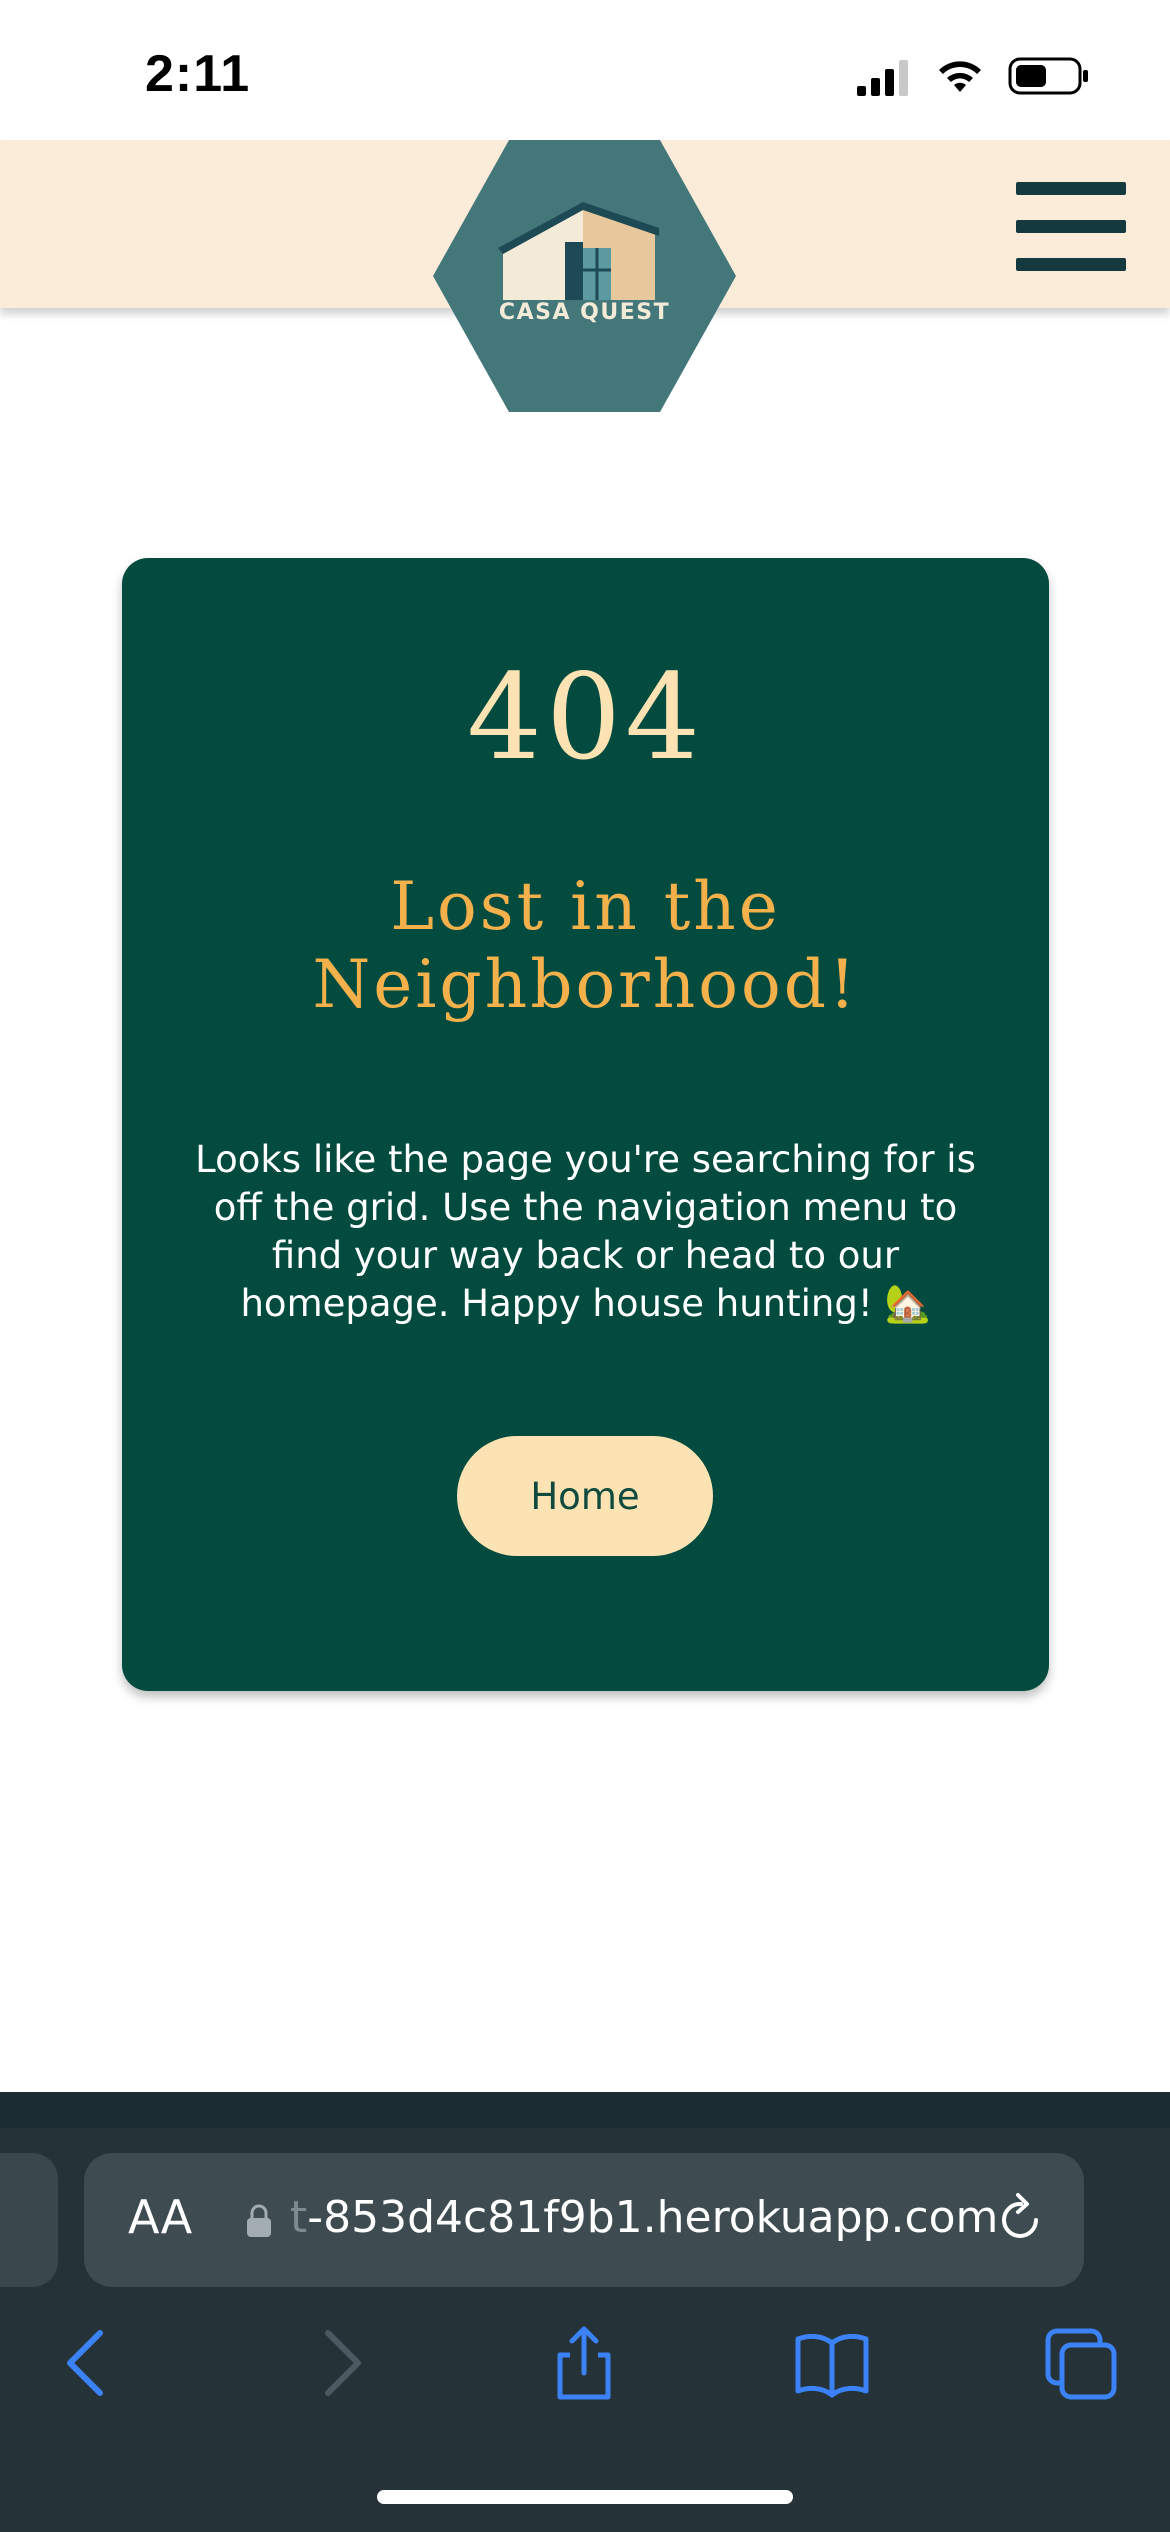 The width and height of the screenshot is (1170, 2532). I want to click on browser-toolbar-edge, so click(585, 2110).